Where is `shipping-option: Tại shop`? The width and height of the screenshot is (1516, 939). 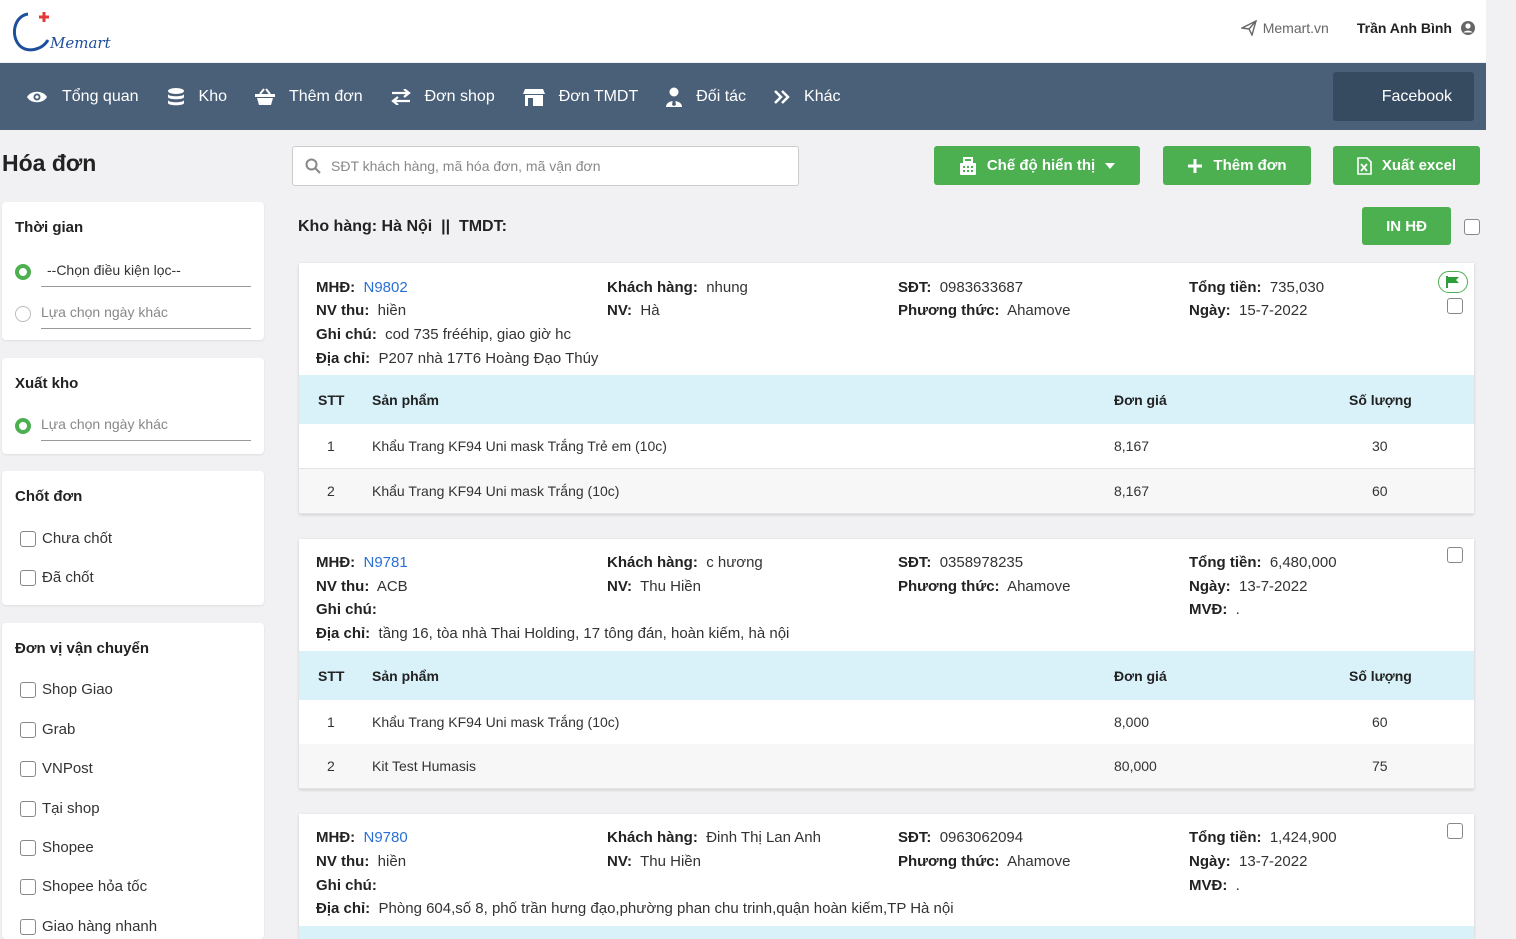 shipping-option: Tại shop is located at coordinates (60, 808).